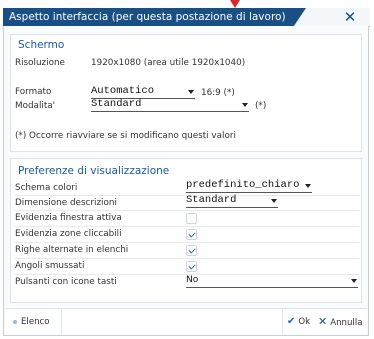  I want to click on alternate-rows-label: Righe alternate in elenchi, so click(72, 250).